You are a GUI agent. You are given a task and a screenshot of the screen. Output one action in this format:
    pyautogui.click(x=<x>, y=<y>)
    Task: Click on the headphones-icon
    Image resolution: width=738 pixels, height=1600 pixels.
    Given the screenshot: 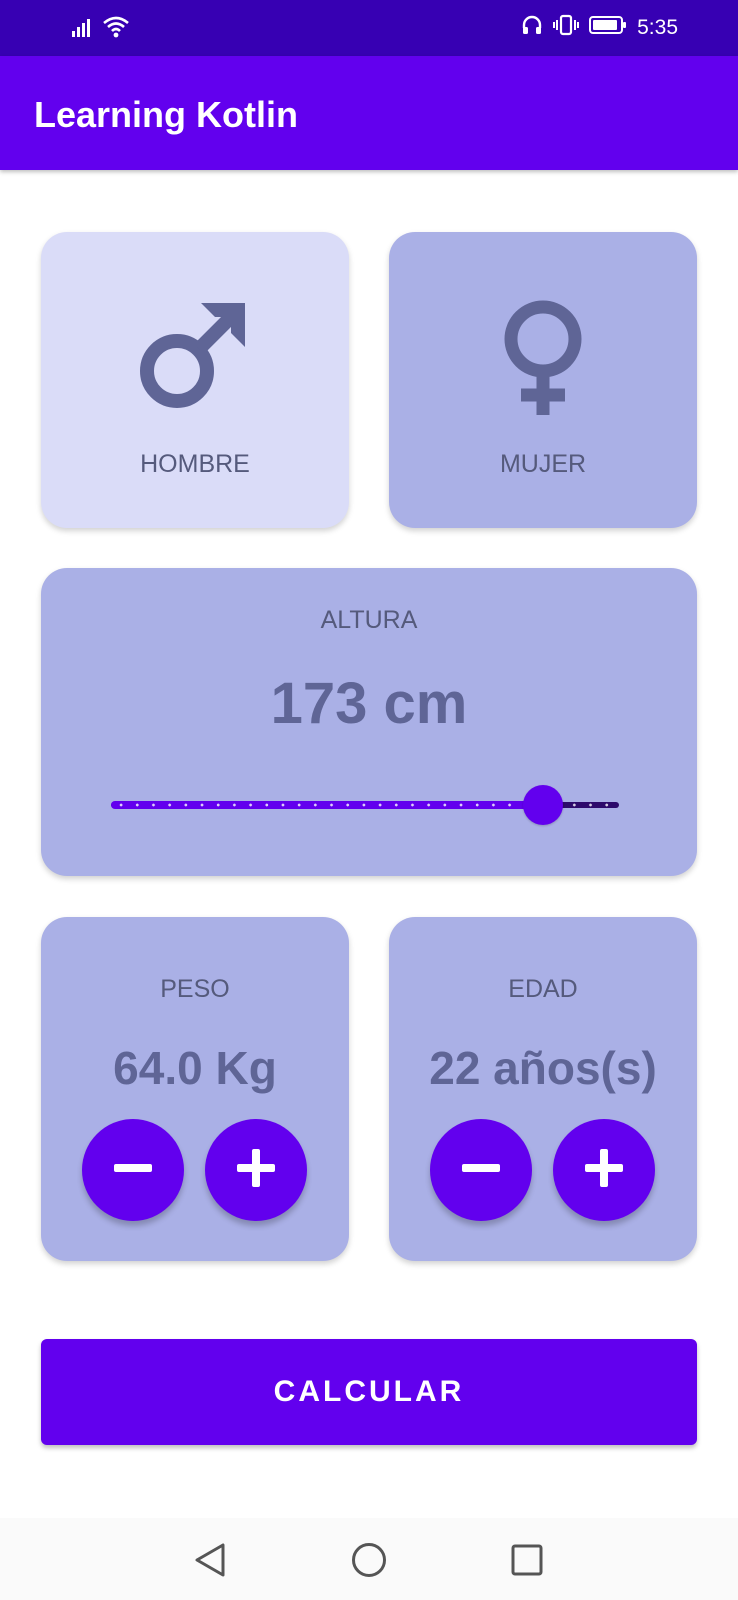 What is the action you would take?
    pyautogui.click(x=532, y=28)
    